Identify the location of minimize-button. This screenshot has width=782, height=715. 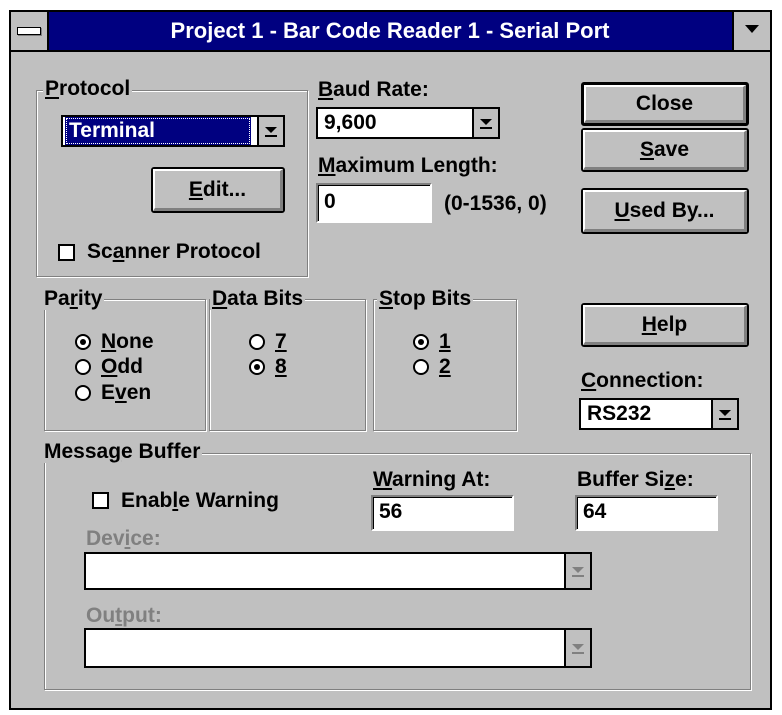
(751, 31).